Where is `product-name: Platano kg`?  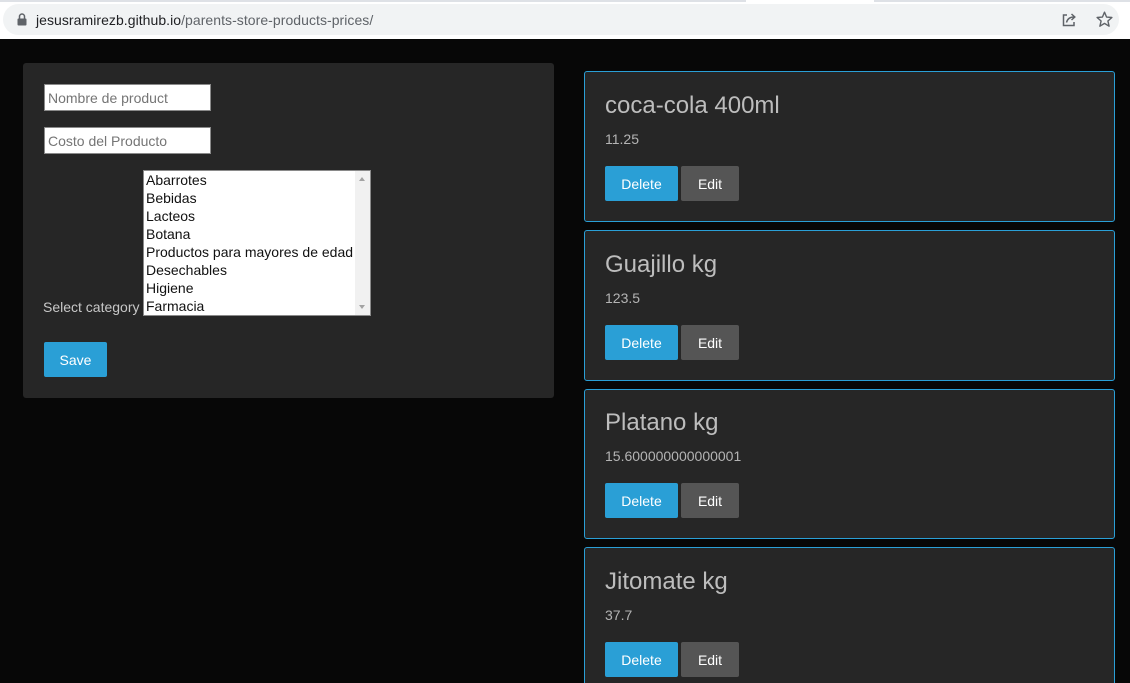 product-name: Platano kg is located at coordinates (662, 422).